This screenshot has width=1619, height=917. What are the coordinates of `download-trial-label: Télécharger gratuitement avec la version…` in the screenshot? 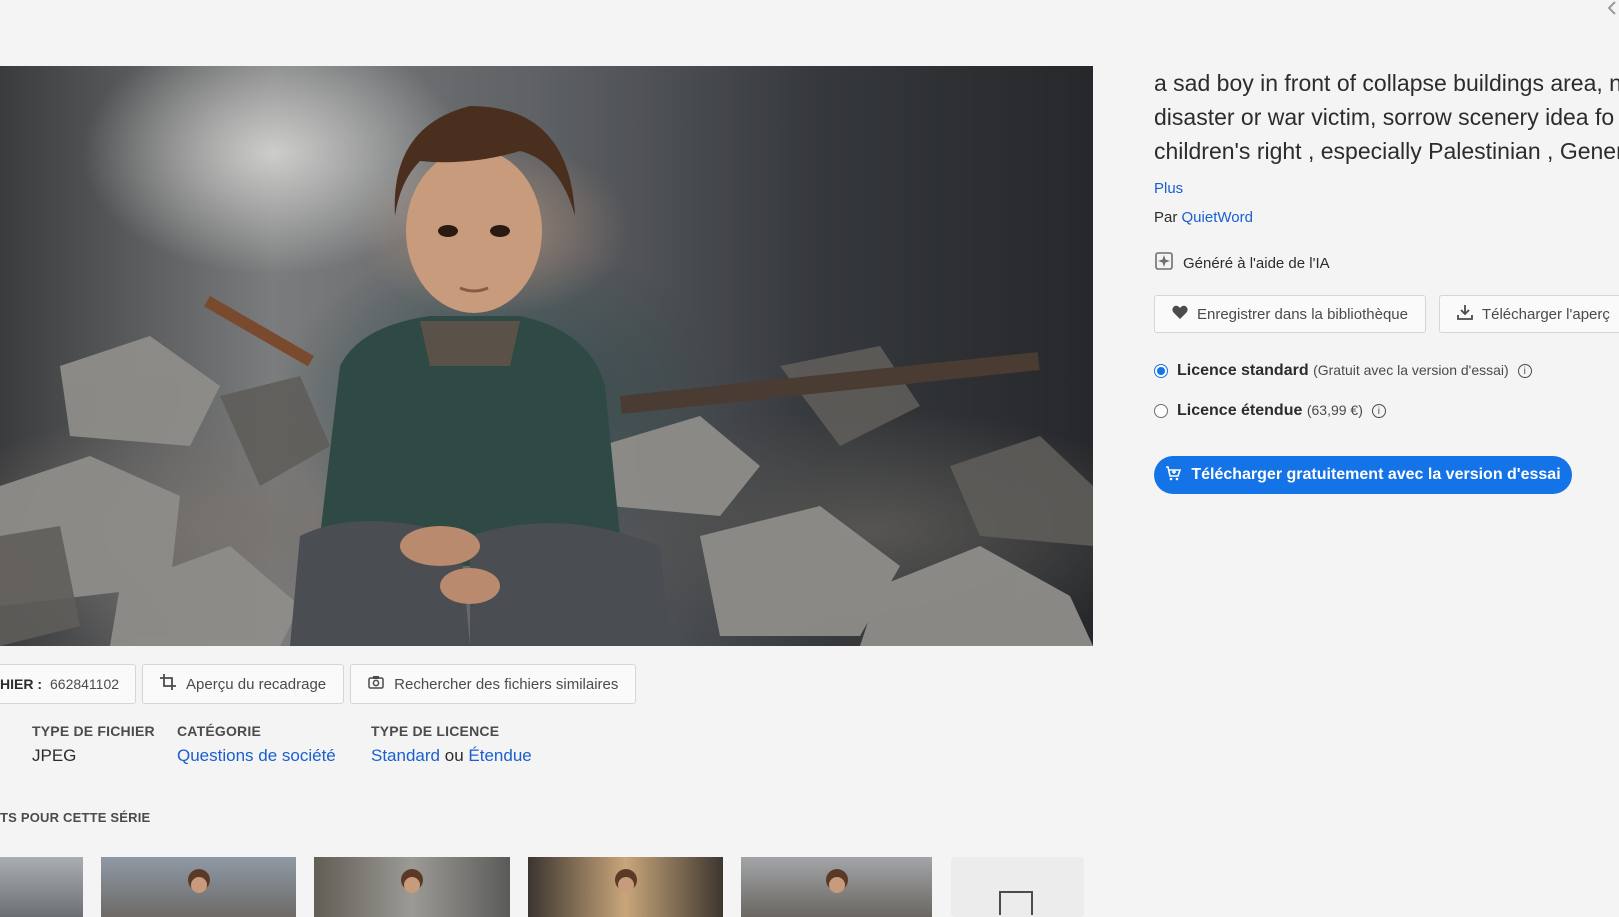 It's located at (1376, 474).